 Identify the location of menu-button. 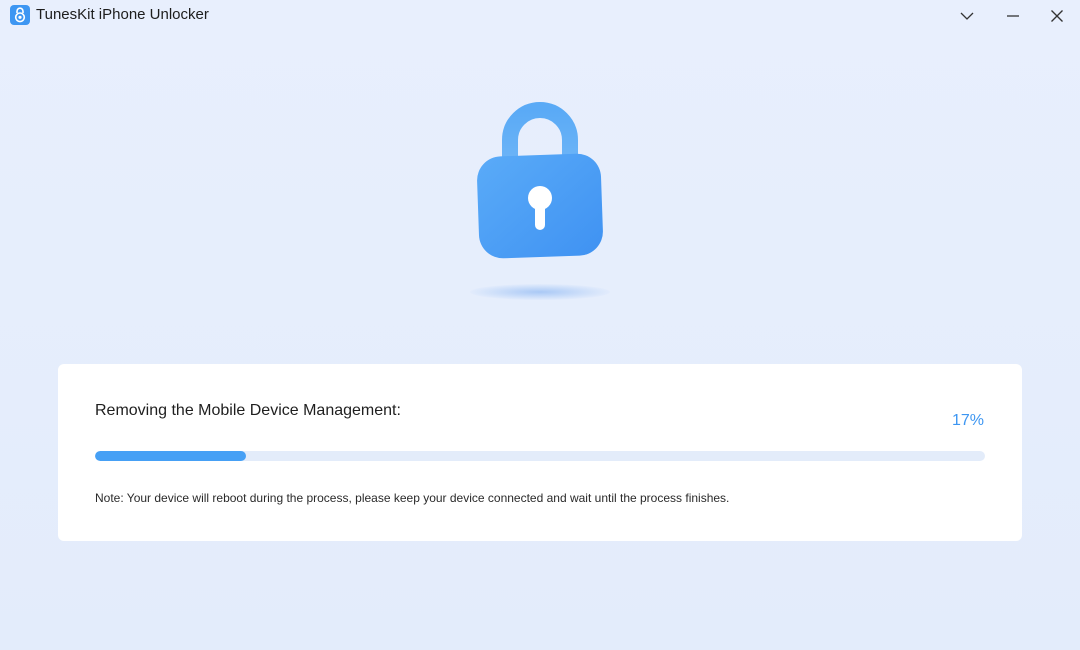
(967, 16).